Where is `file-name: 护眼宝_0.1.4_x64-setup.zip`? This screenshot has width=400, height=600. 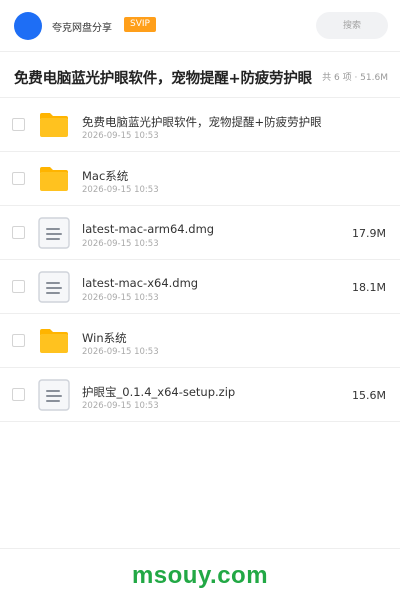
file-name: 护眼宝_0.1.4_x64-setup.zip is located at coordinates (159, 392).